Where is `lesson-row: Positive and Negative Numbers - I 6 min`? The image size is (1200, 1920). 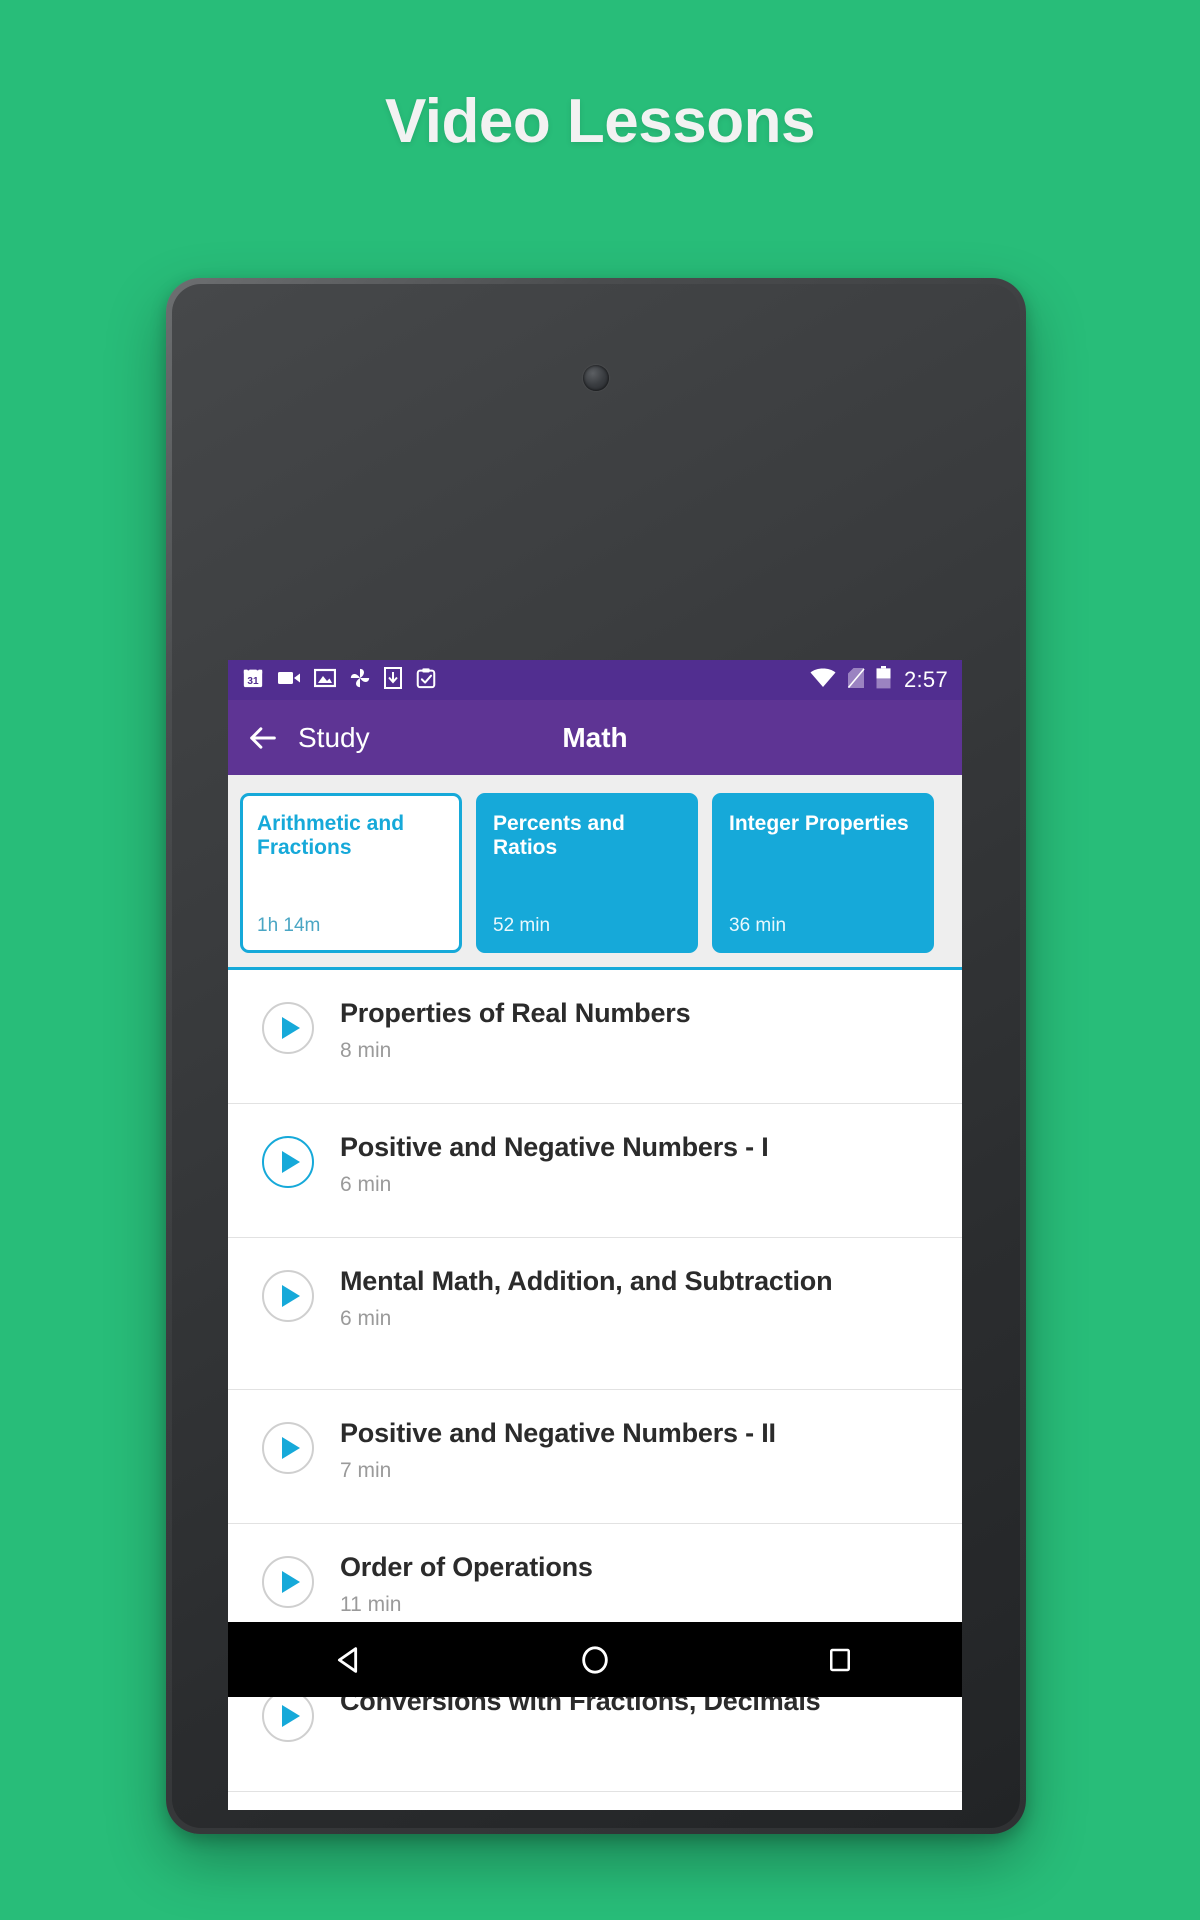 lesson-row: Positive and Negative Numbers - I 6 min is located at coordinates (595, 1171).